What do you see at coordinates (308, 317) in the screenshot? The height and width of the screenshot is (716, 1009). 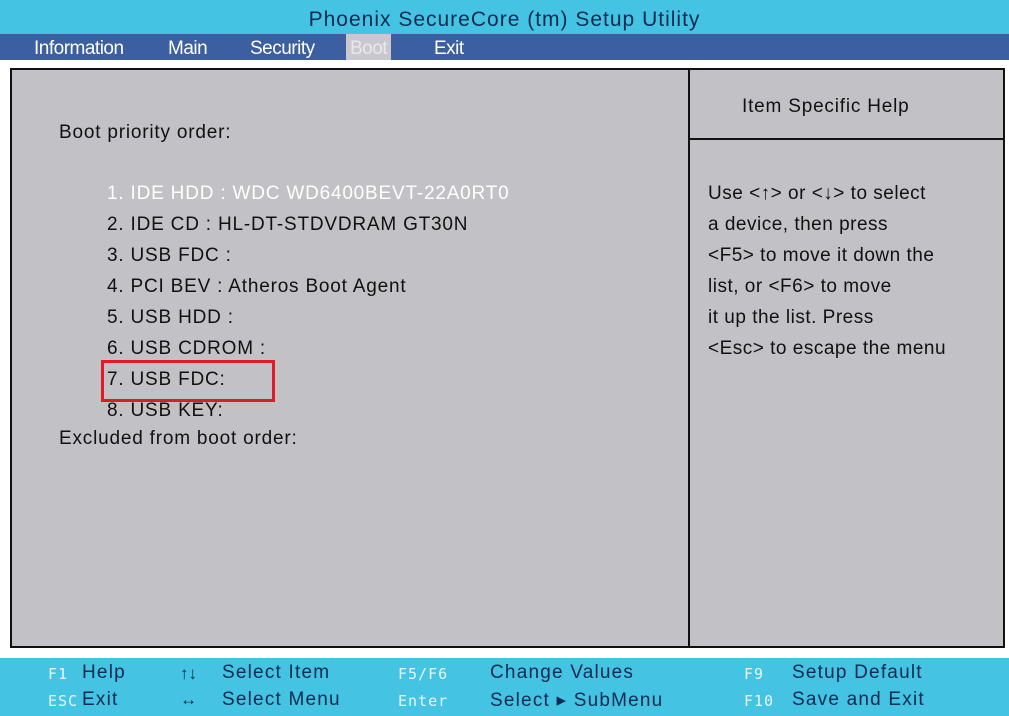 I see `boot-item-5: 5. USB HDD :` at bounding box center [308, 317].